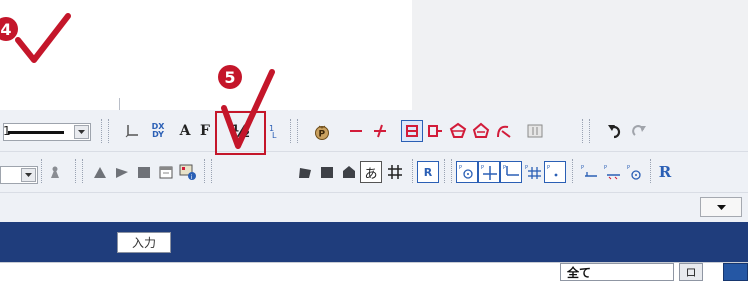  What do you see at coordinates (6, 29) in the screenshot?
I see `step-marker-4-label: 4` at bounding box center [6, 29].